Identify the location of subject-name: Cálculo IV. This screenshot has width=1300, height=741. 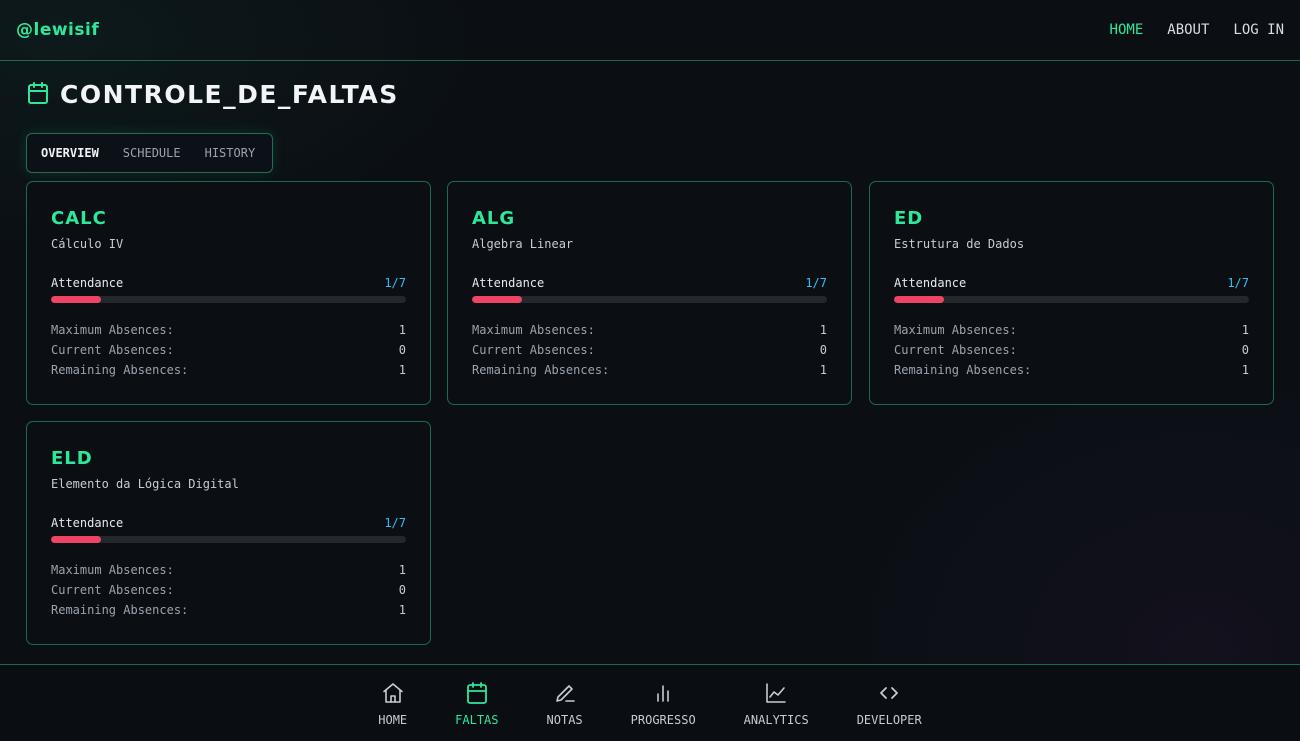
(87, 244).